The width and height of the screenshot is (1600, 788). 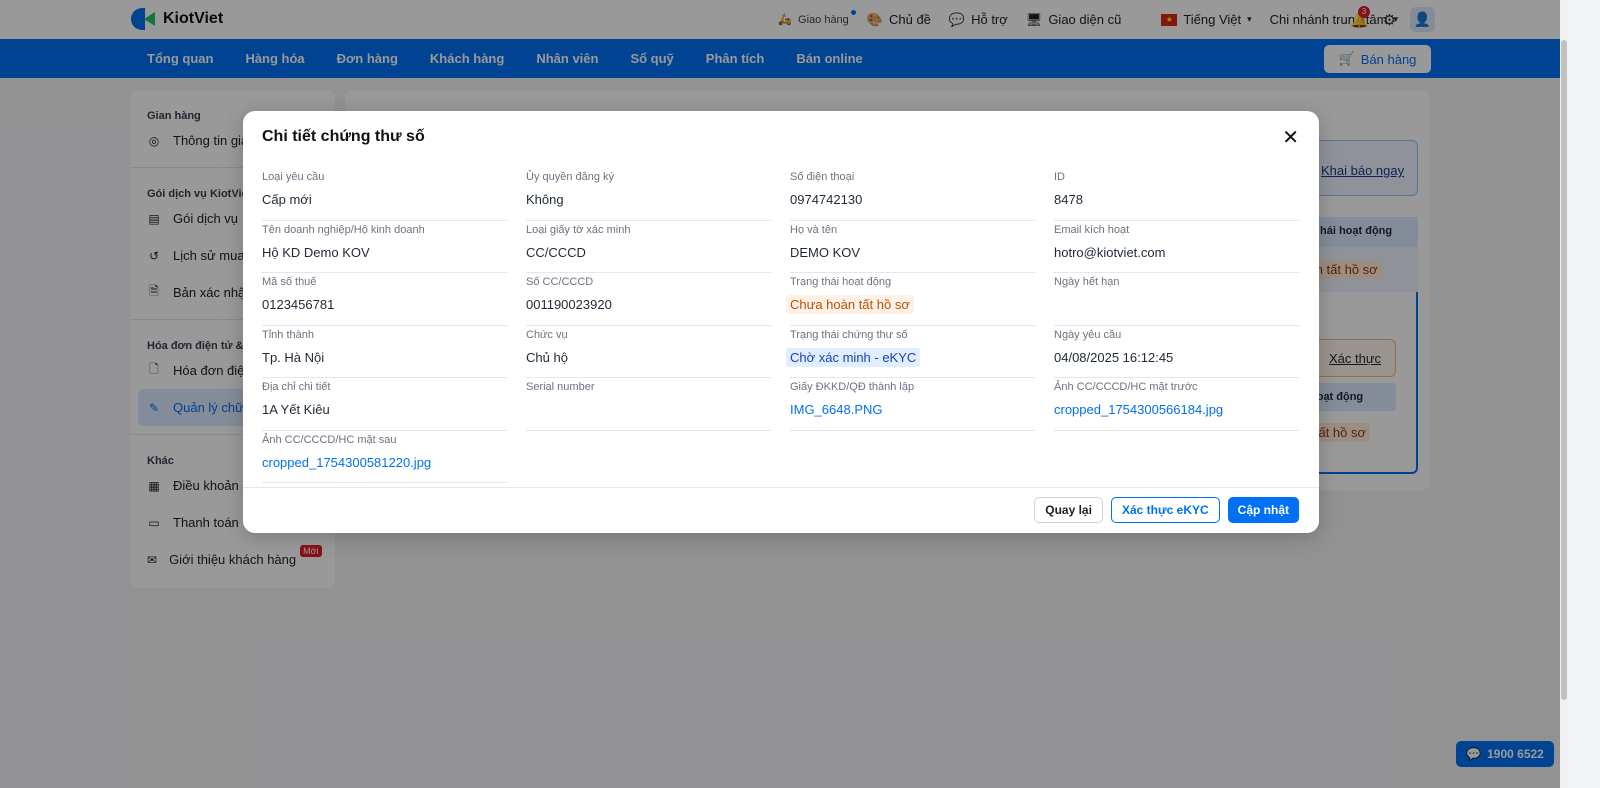 I want to click on field-value: DEMO KOV, so click(x=825, y=252).